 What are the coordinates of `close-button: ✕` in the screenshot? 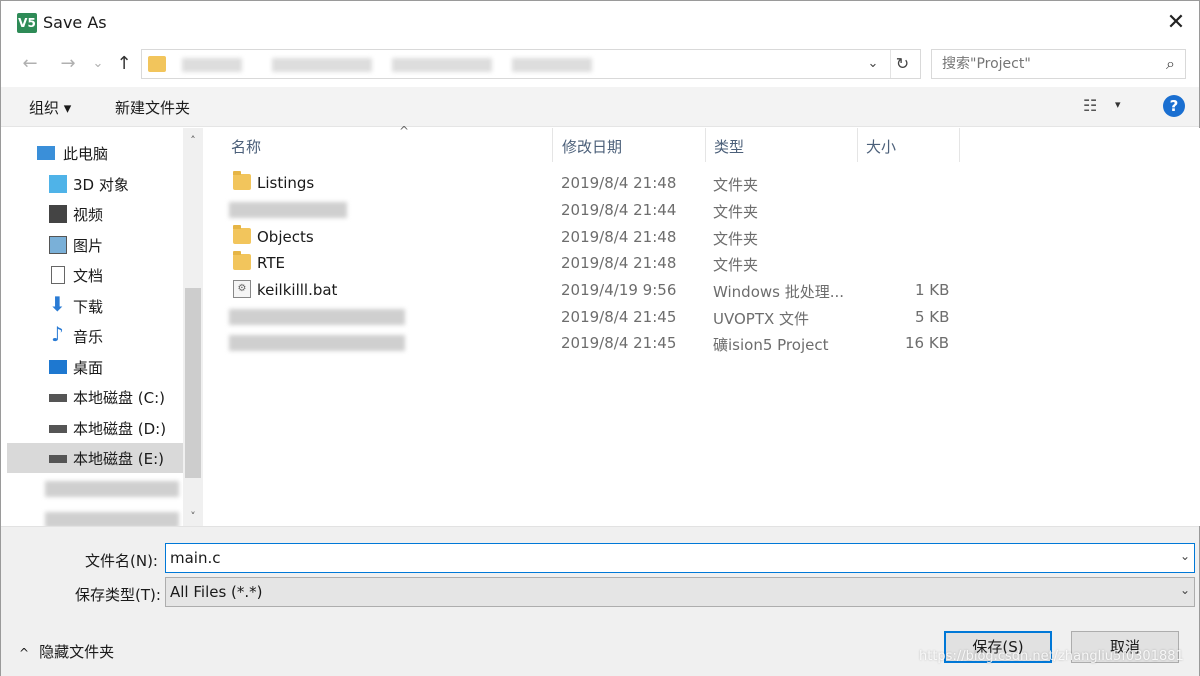 It's located at (1176, 23).